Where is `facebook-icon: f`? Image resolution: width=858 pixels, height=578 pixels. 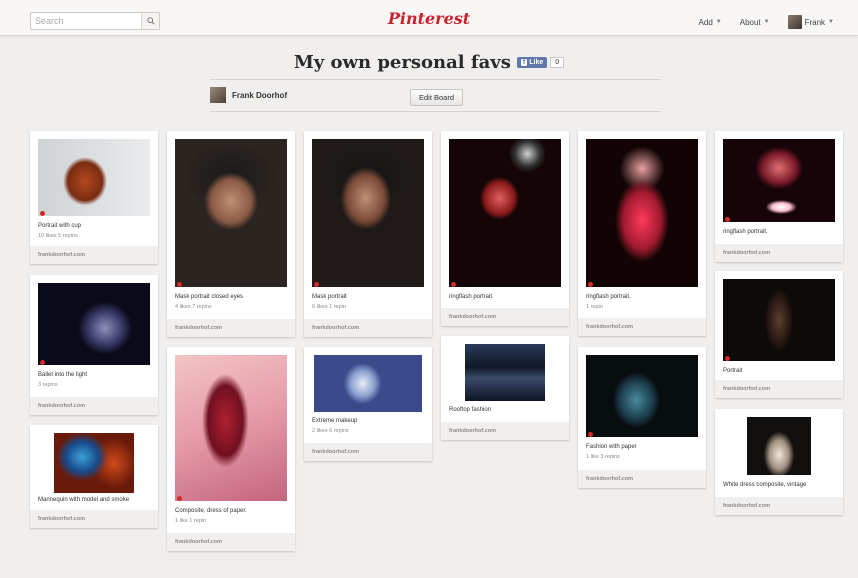 facebook-icon: f is located at coordinates (524, 62).